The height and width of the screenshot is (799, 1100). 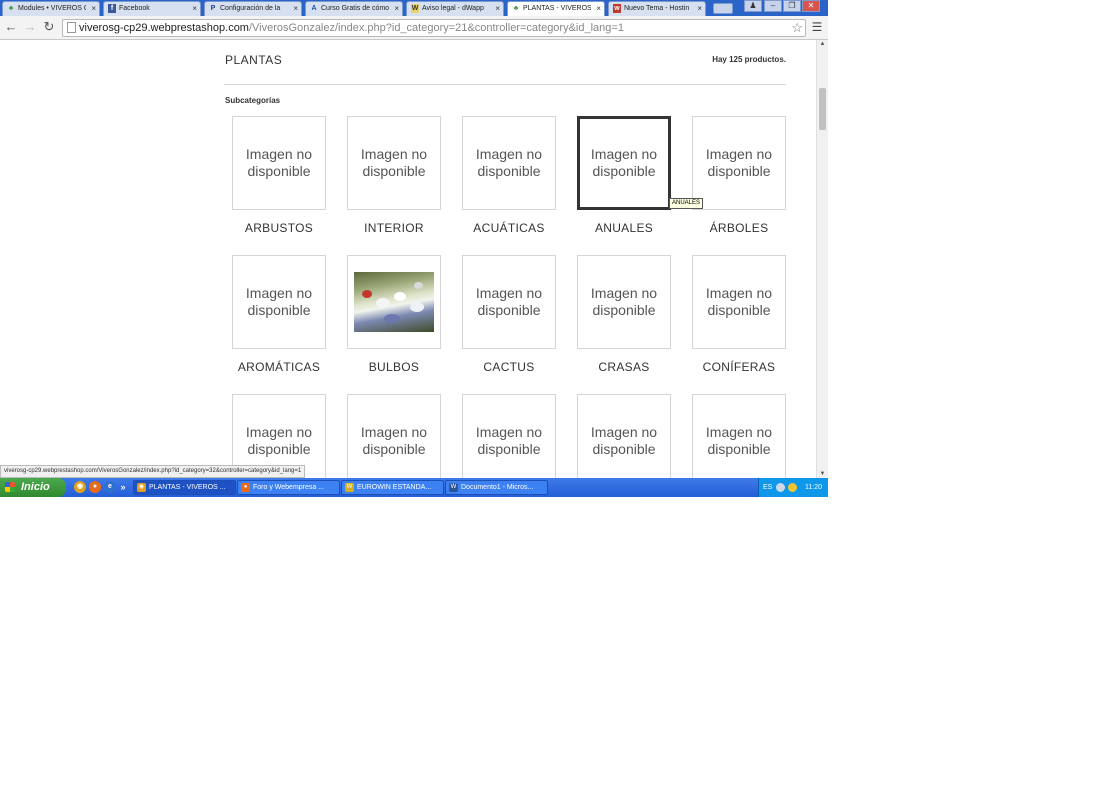 I want to click on back-arrow-icon: ←, so click(x=11, y=27).